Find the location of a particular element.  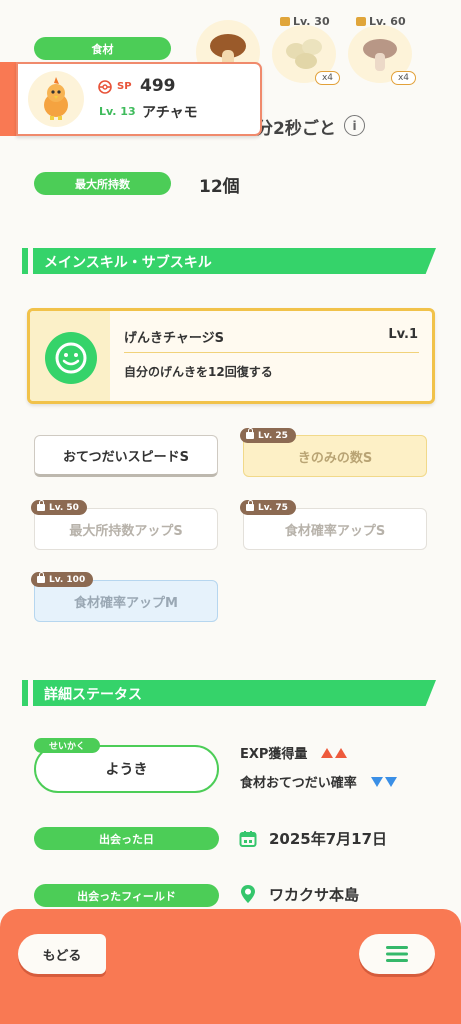

location-pin-icon is located at coordinates (248, 894).